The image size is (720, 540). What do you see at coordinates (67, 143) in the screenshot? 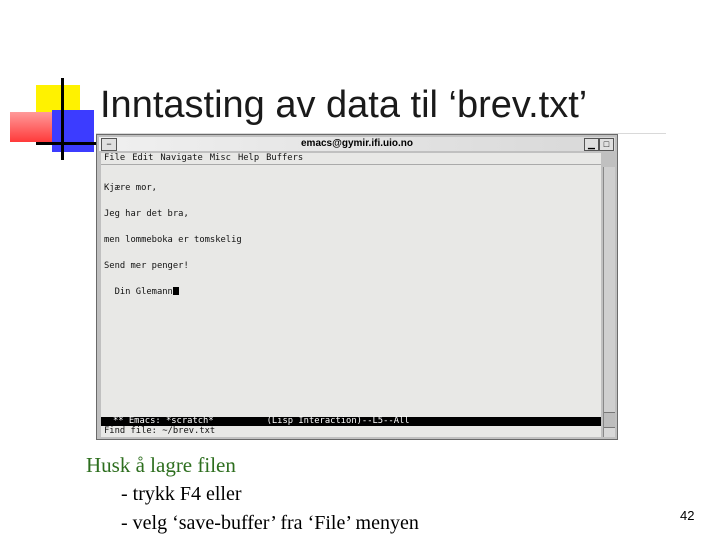
I see `decorative-horizontal-line` at bounding box center [67, 143].